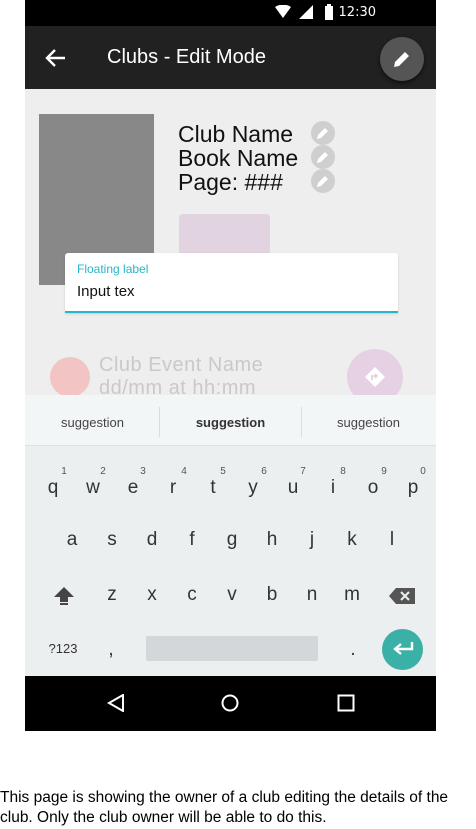 This screenshot has height=829, width=476. I want to click on text-field-dialog: Floating label Input tex, so click(231, 283).